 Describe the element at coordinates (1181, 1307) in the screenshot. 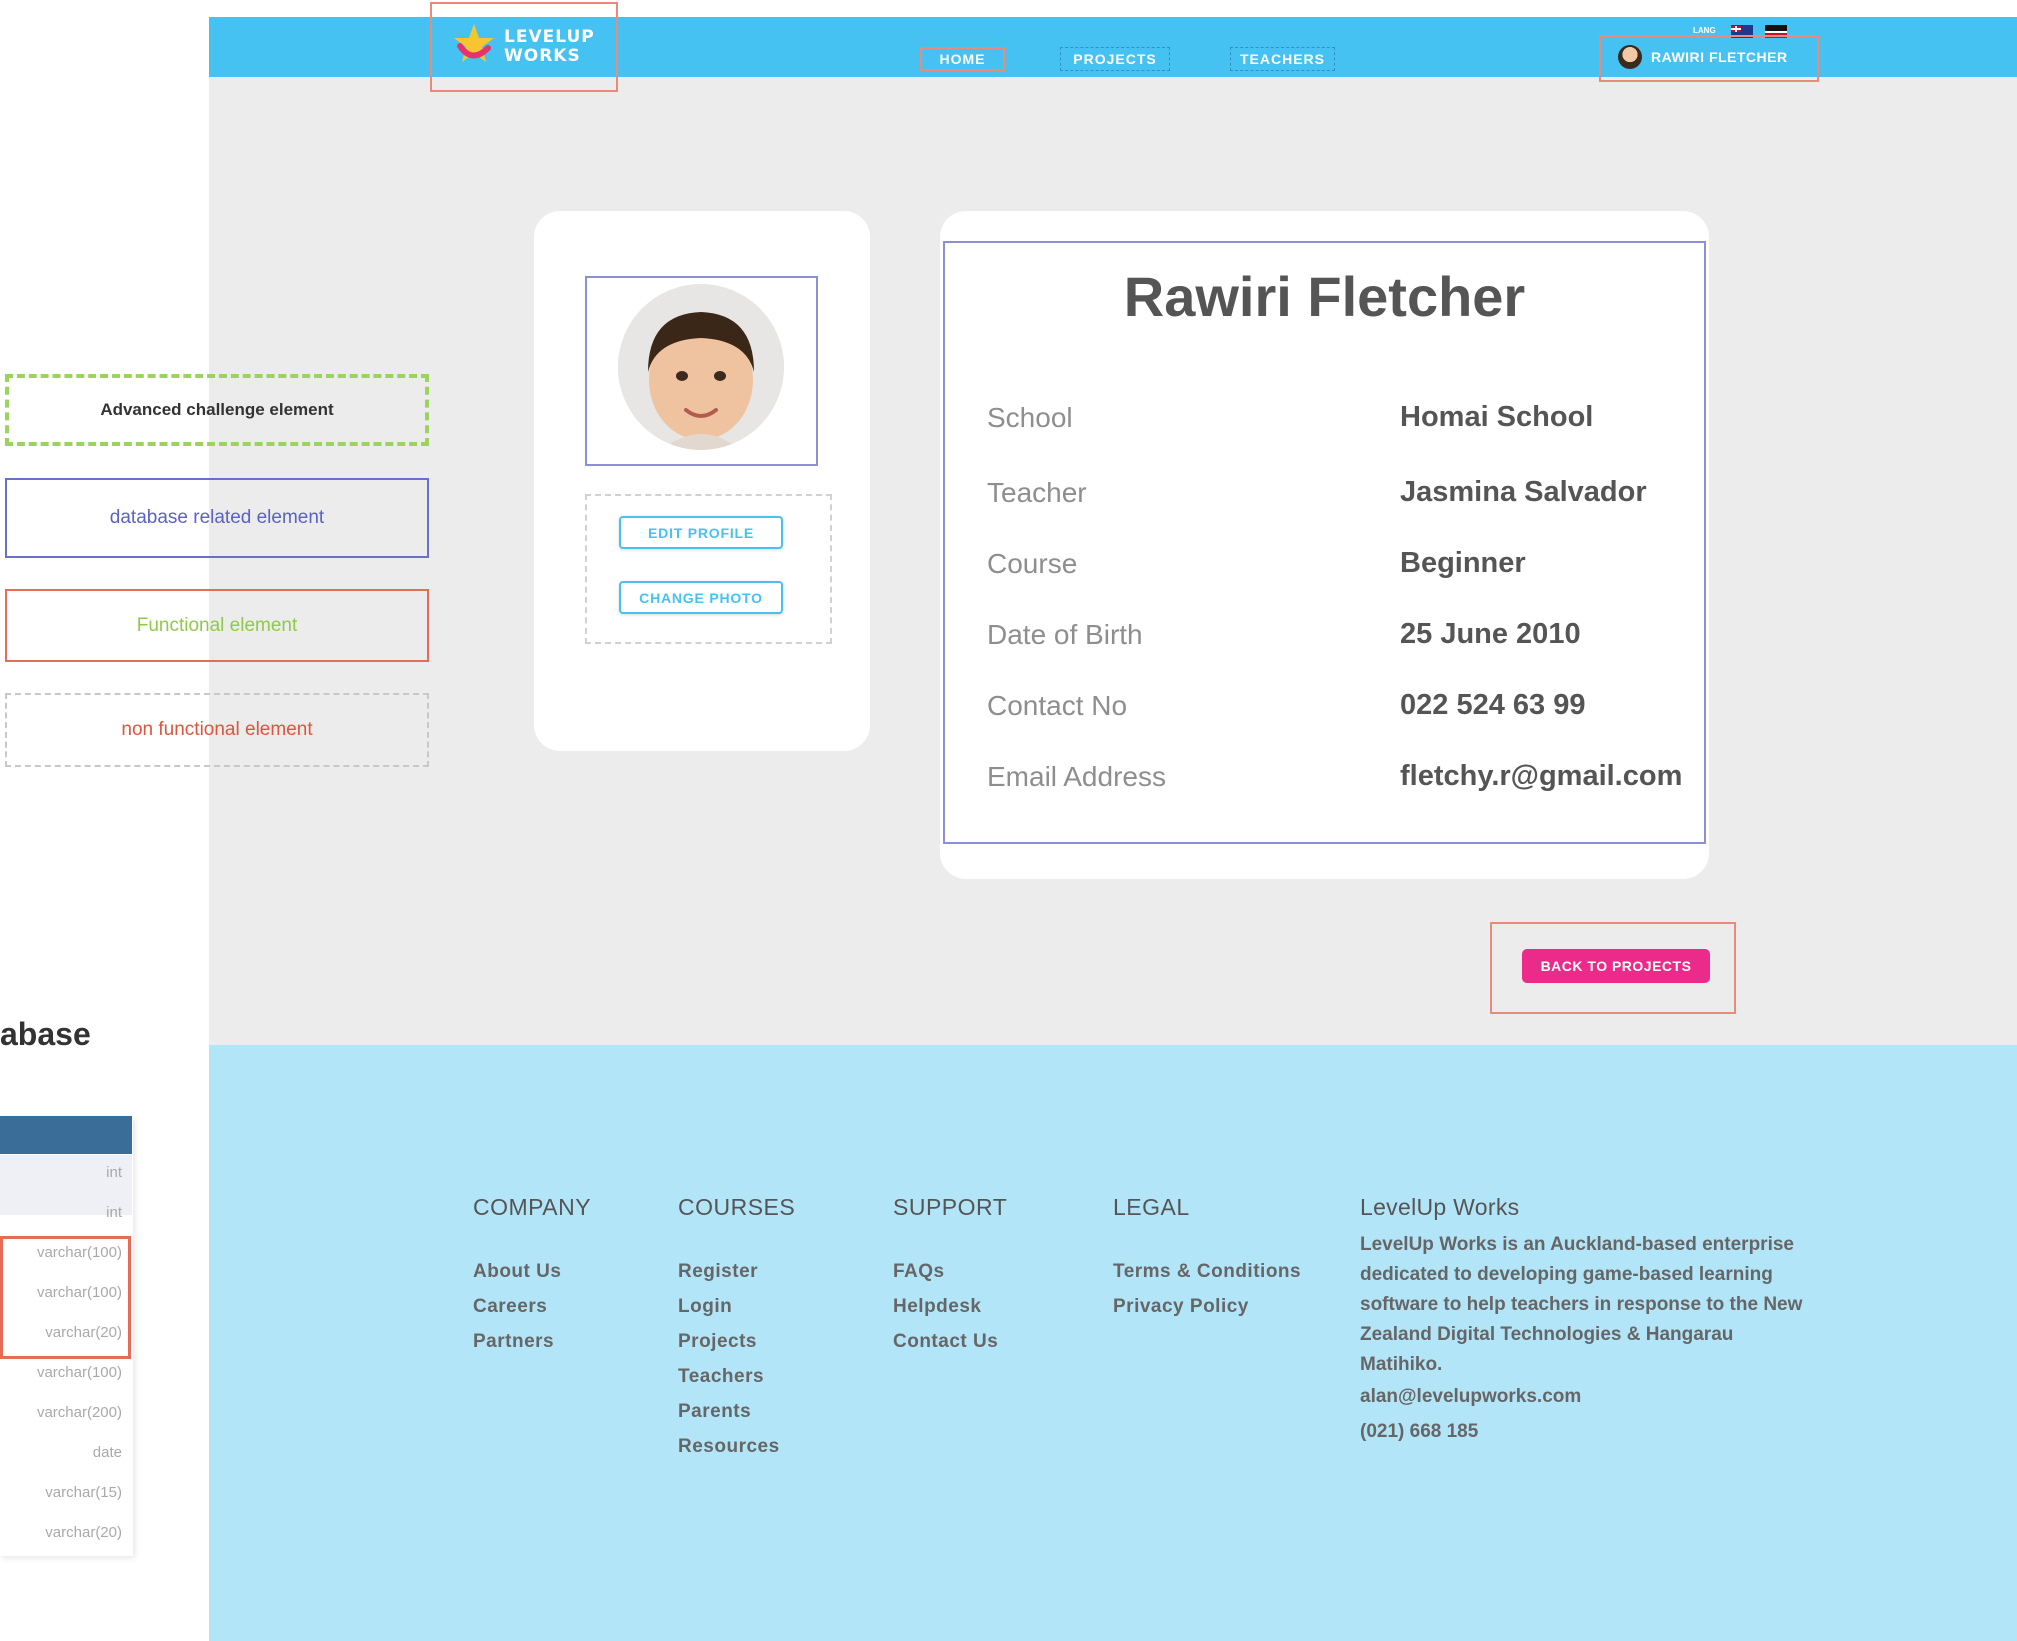

I see `footer-link: Privacy Policy` at that location.